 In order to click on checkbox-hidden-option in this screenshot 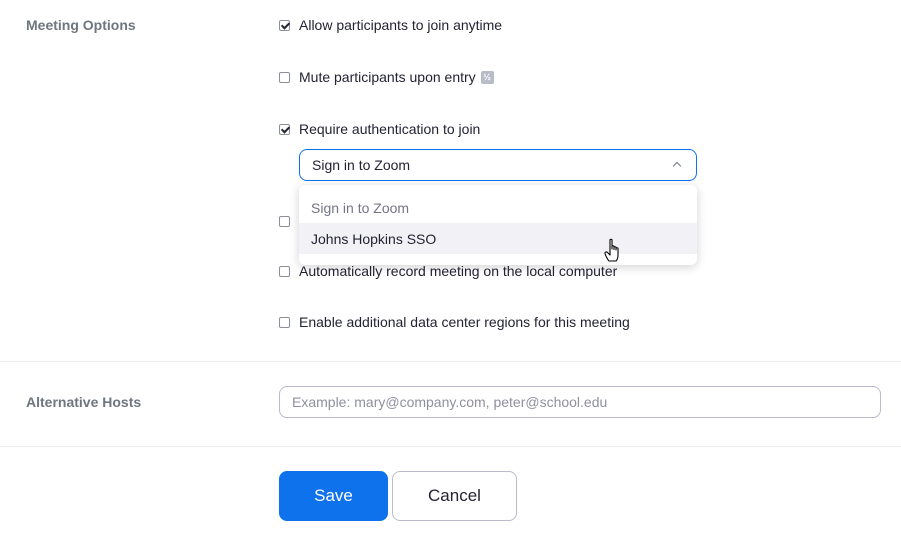, I will do `click(284, 221)`.